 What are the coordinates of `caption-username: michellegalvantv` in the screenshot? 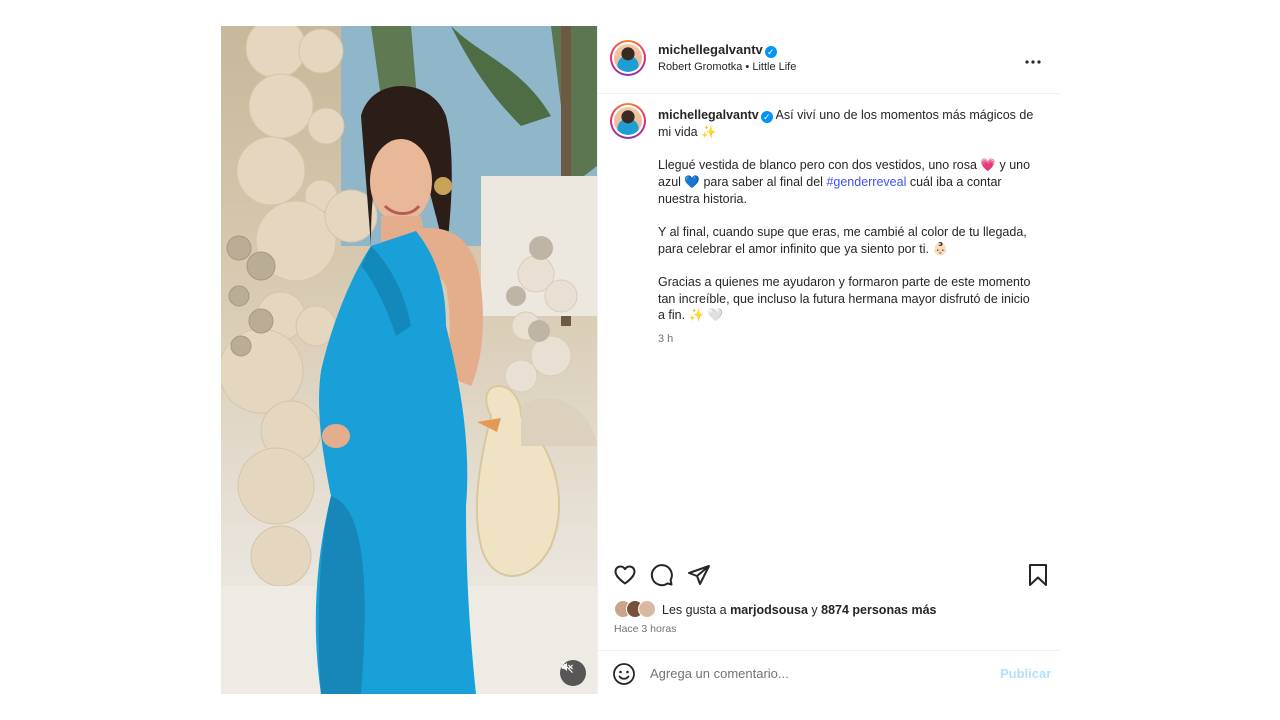 It's located at (708, 115).